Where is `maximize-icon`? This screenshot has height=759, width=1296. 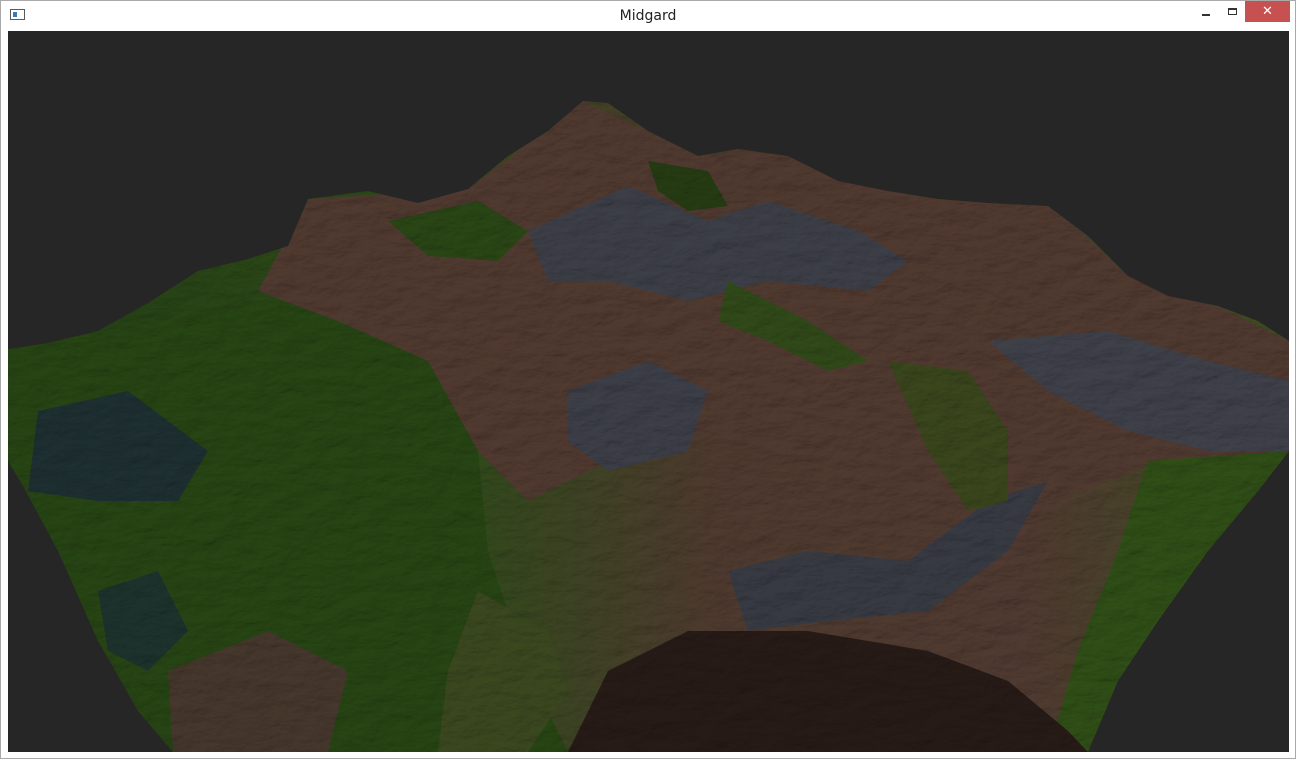
maximize-icon is located at coordinates (1232, 11).